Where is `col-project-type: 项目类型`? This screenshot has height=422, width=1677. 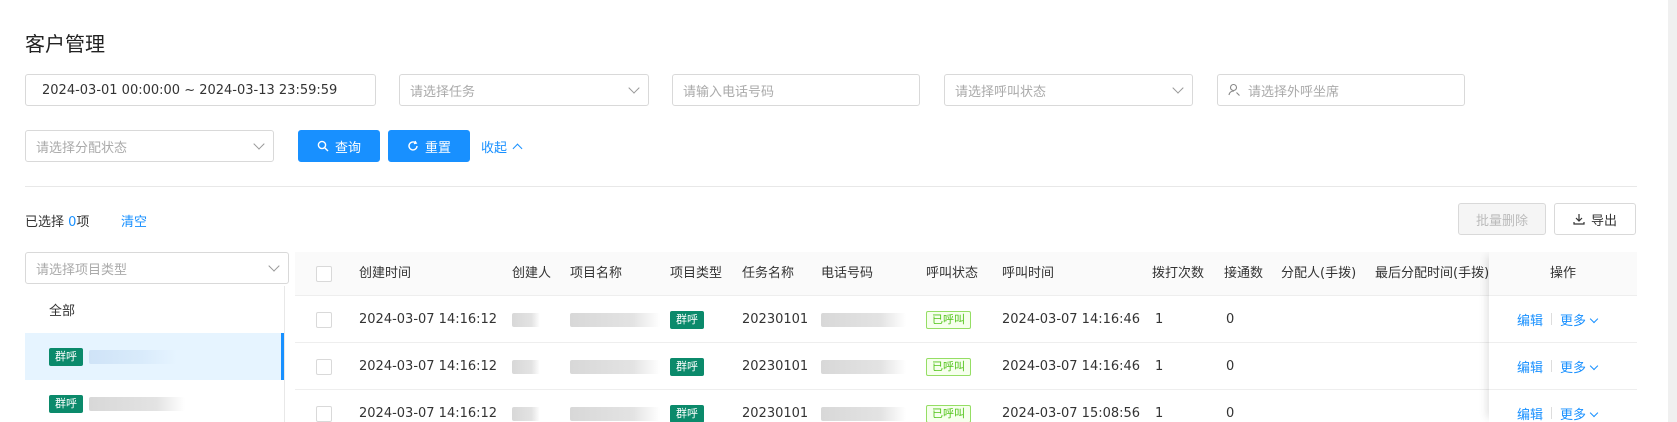 col-project-type: 项目类型 is located at coordinates (696, 273).